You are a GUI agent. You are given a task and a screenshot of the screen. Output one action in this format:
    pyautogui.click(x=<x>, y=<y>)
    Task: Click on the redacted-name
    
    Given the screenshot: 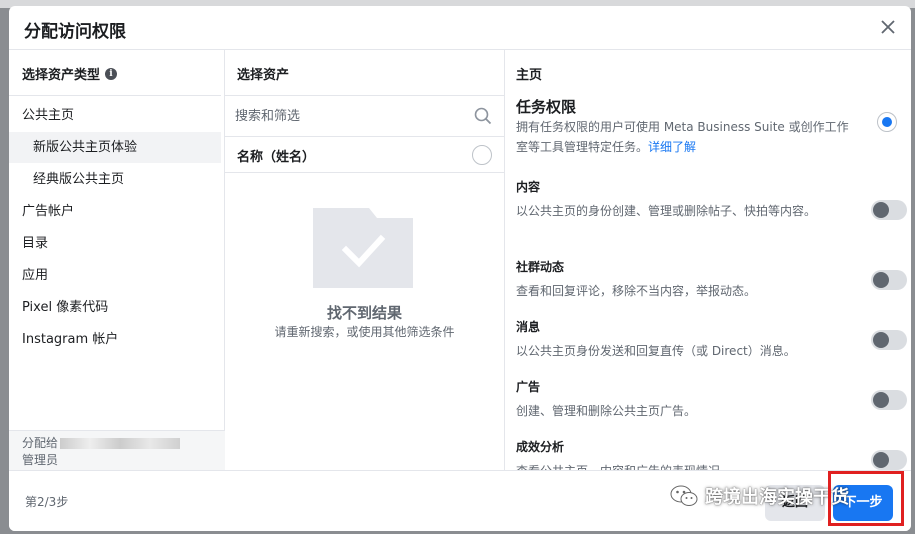 What is the action you would take?
    pyautogui.click(x=120, y=443)
    